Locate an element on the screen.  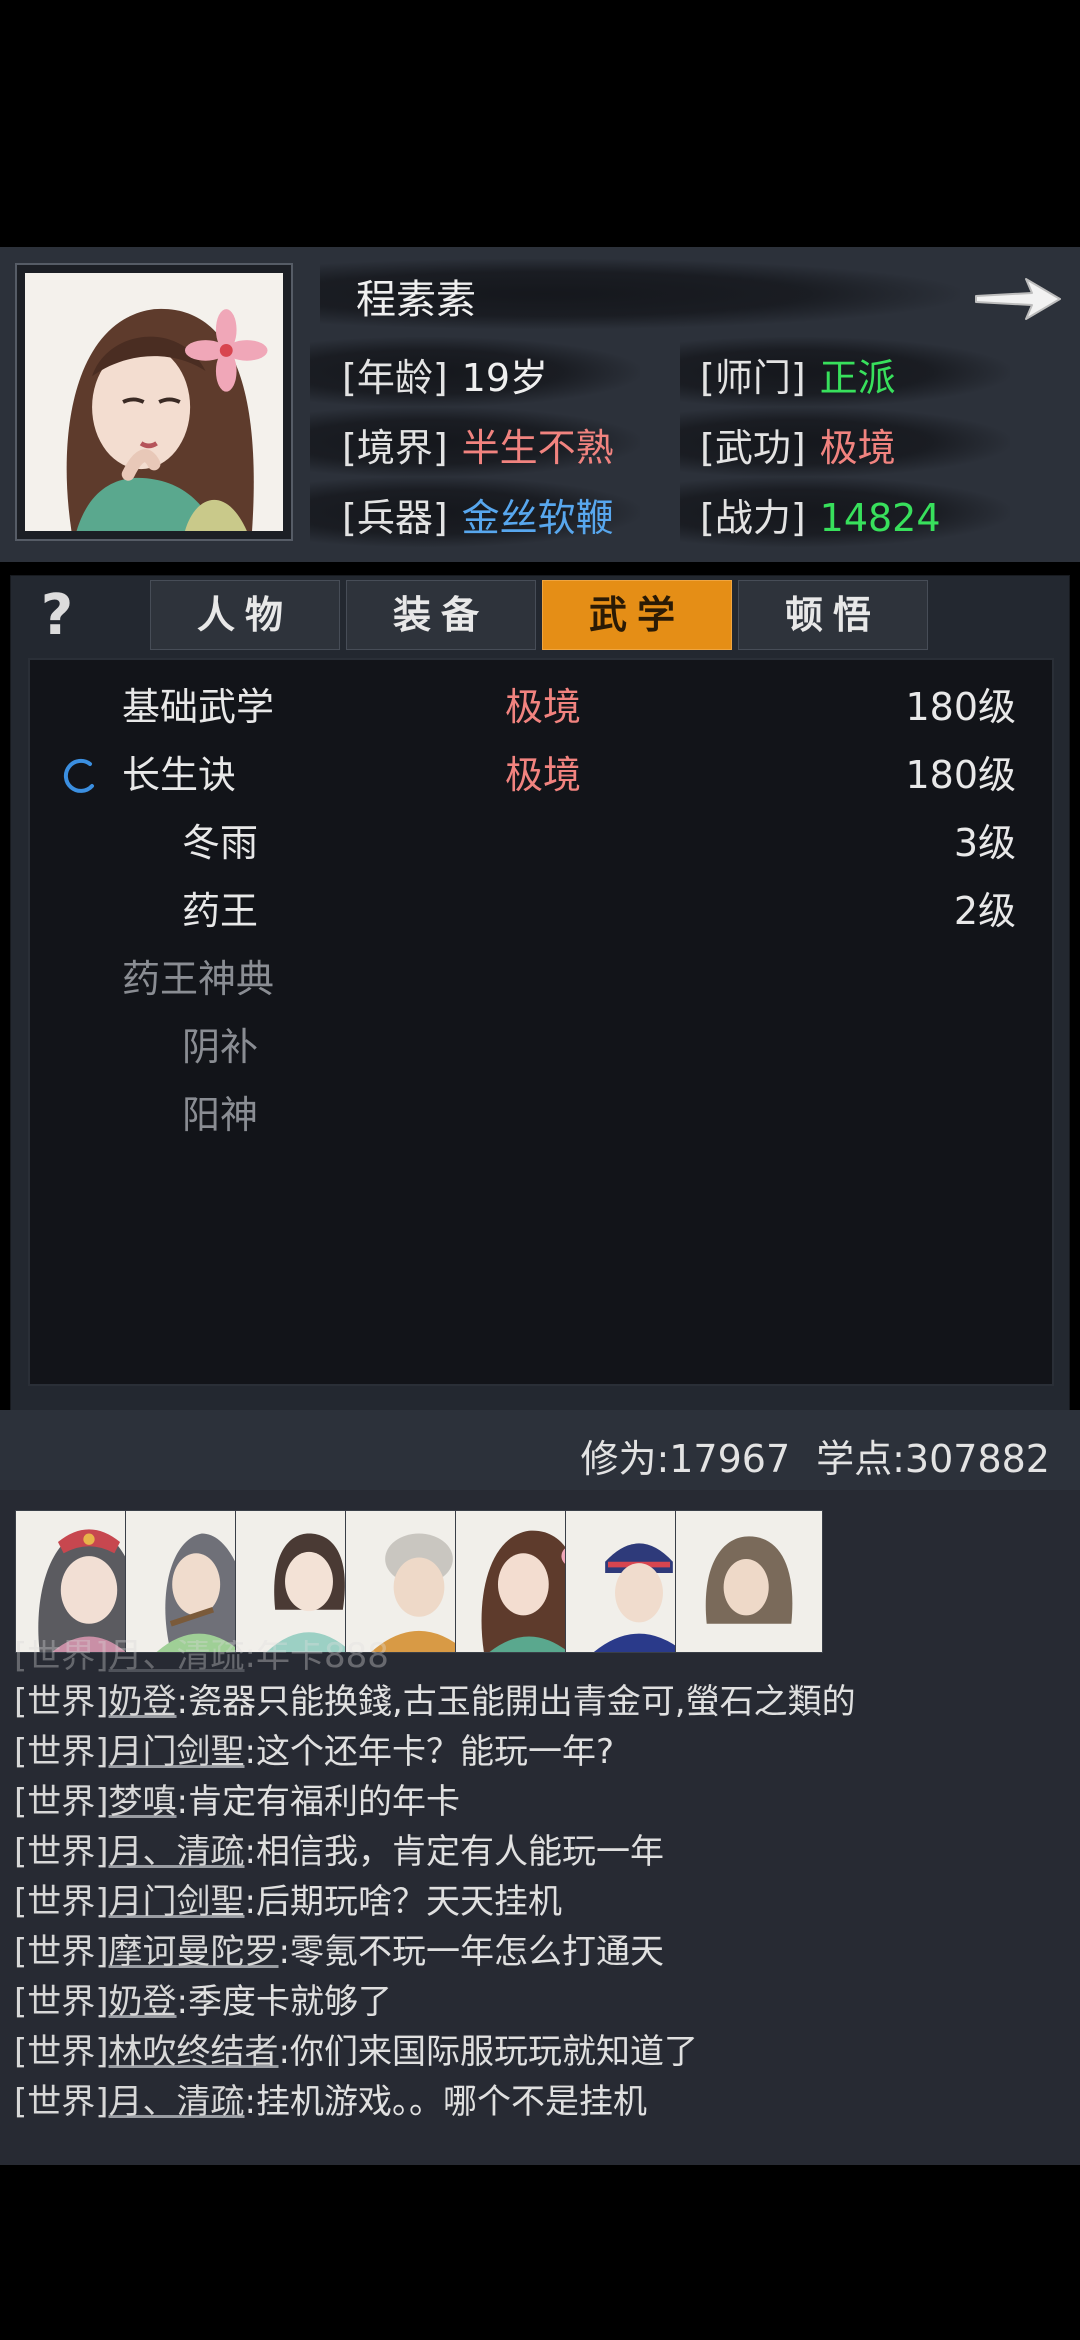
chat-message: [世界]月门剑聖:后期玩啥？天天挂机 is located at coordinates (288, 1898).